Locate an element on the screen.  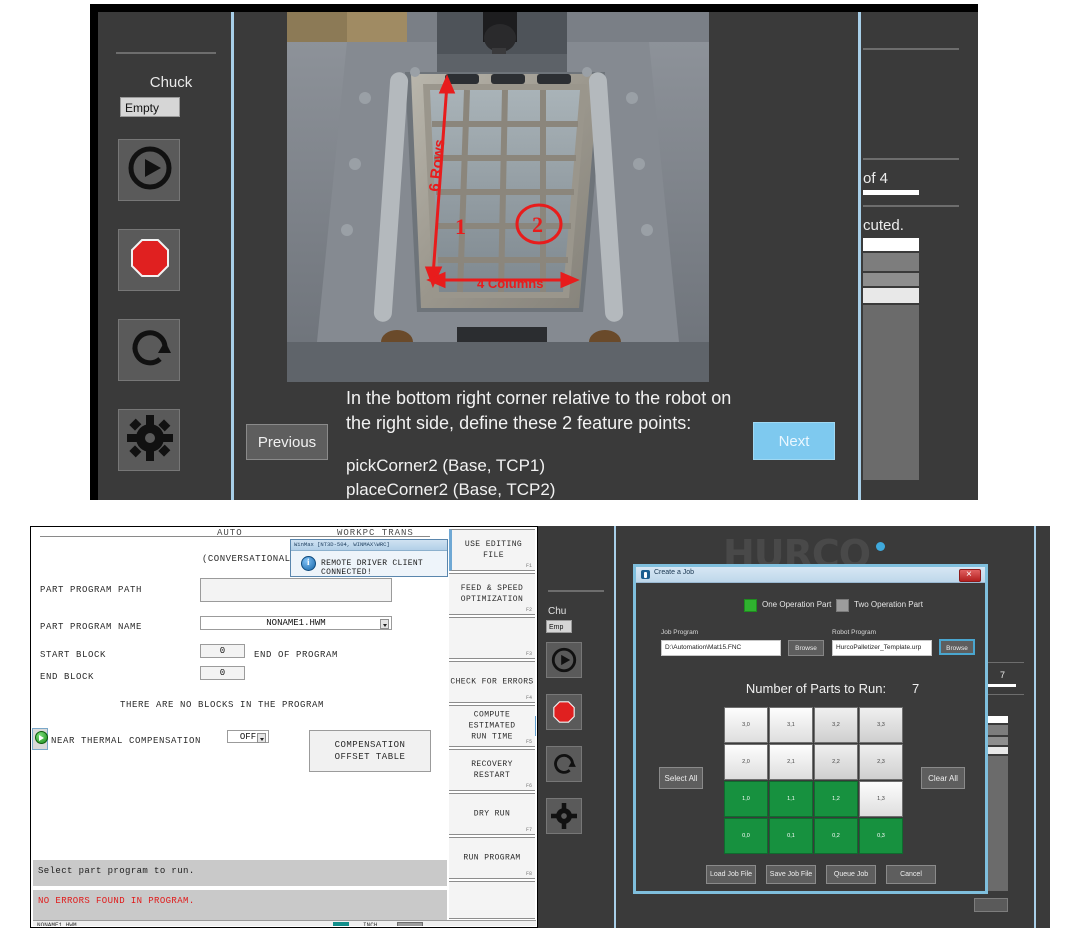
save-job-file-button: Save Job File is located at coordinates (791, 874).